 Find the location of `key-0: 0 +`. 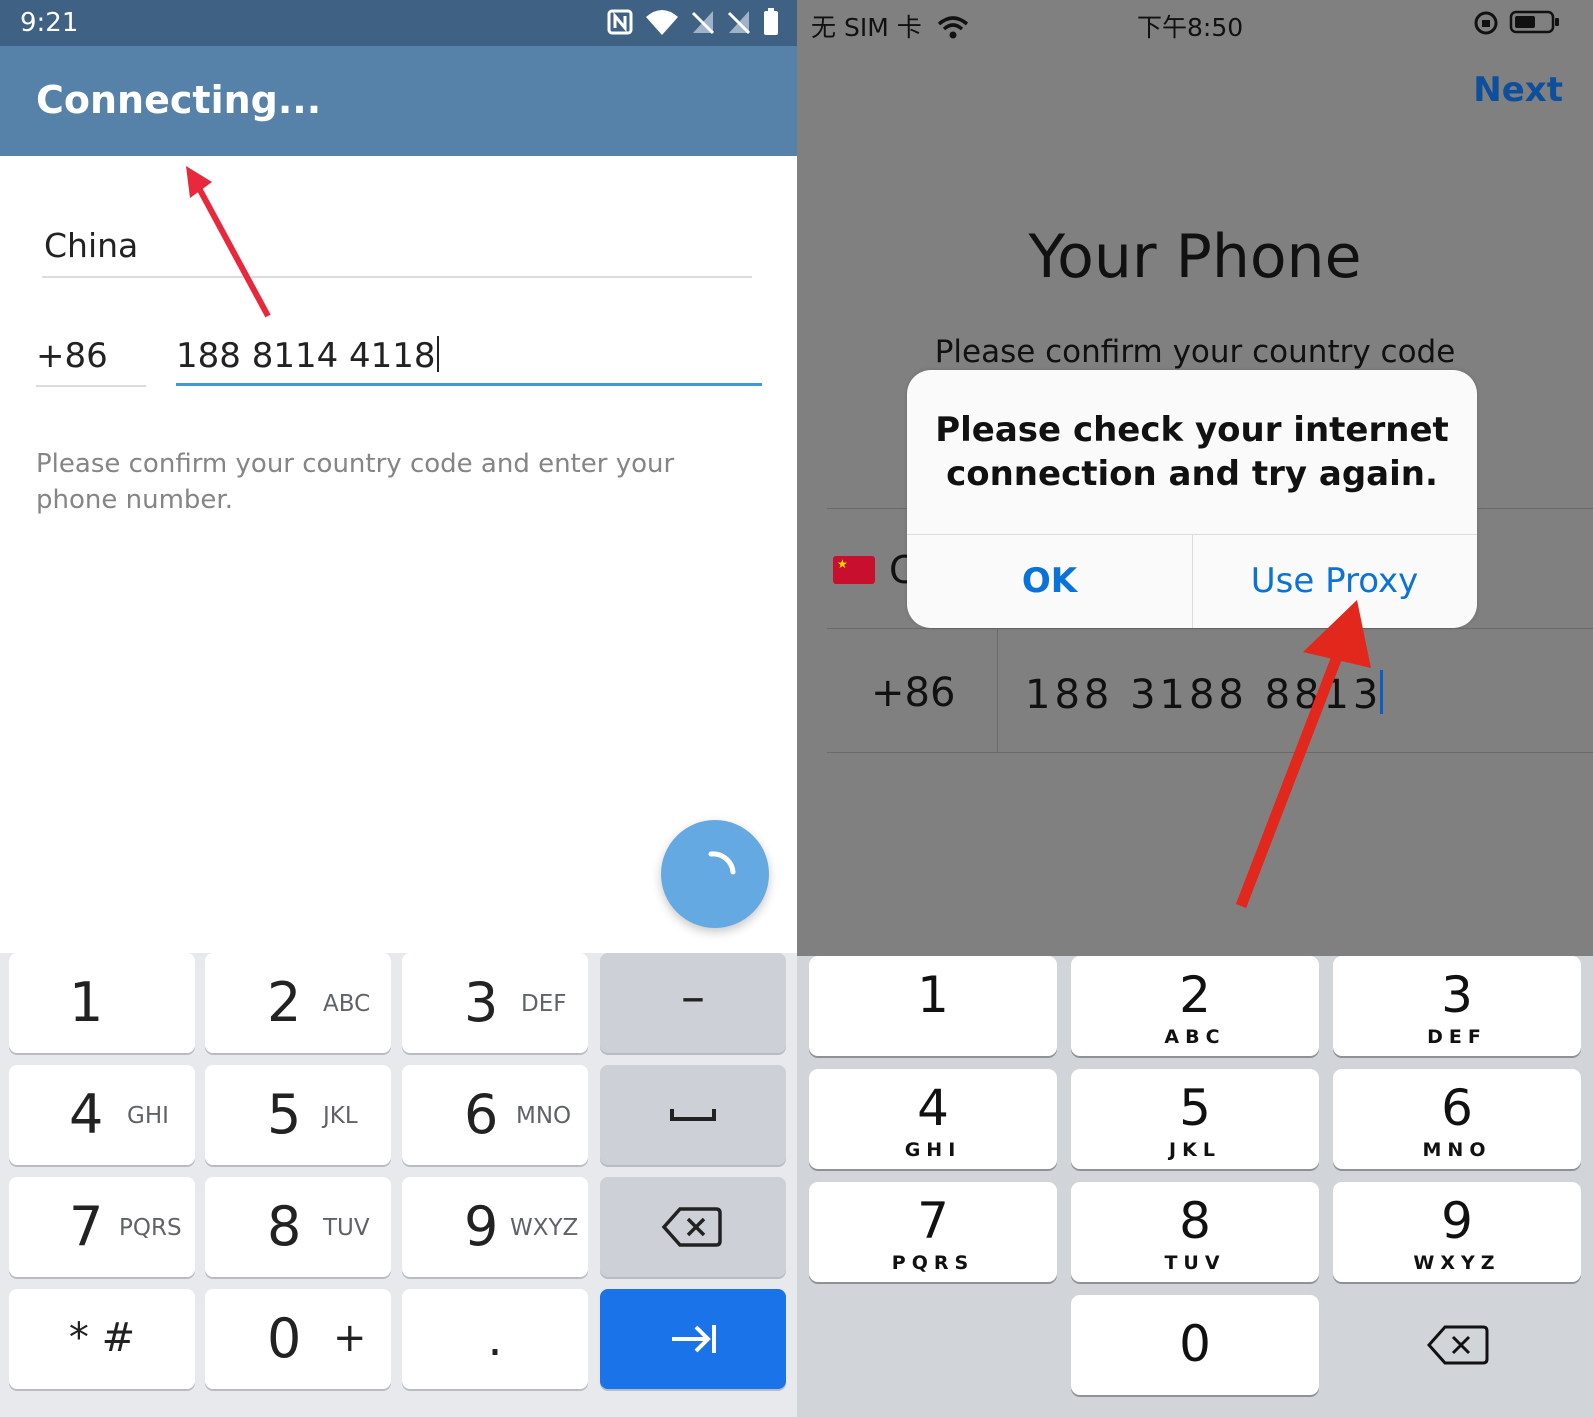

key-0: 0 + is located at coordinates (298, 1339).